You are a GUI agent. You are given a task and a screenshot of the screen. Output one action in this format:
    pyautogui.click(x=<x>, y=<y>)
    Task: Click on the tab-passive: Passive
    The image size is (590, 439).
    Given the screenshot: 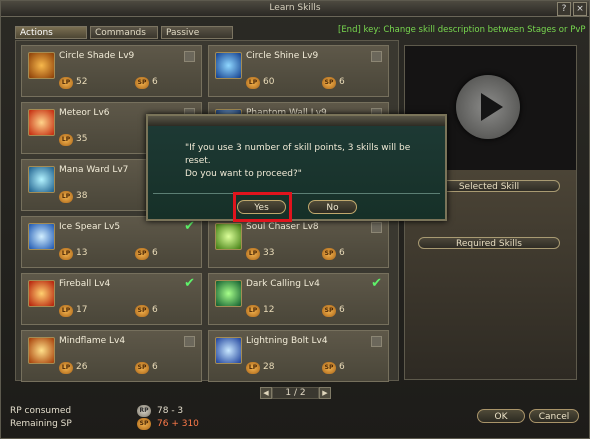 What is the action you would take?
    pyautogui.click(x=197, y=32)
    